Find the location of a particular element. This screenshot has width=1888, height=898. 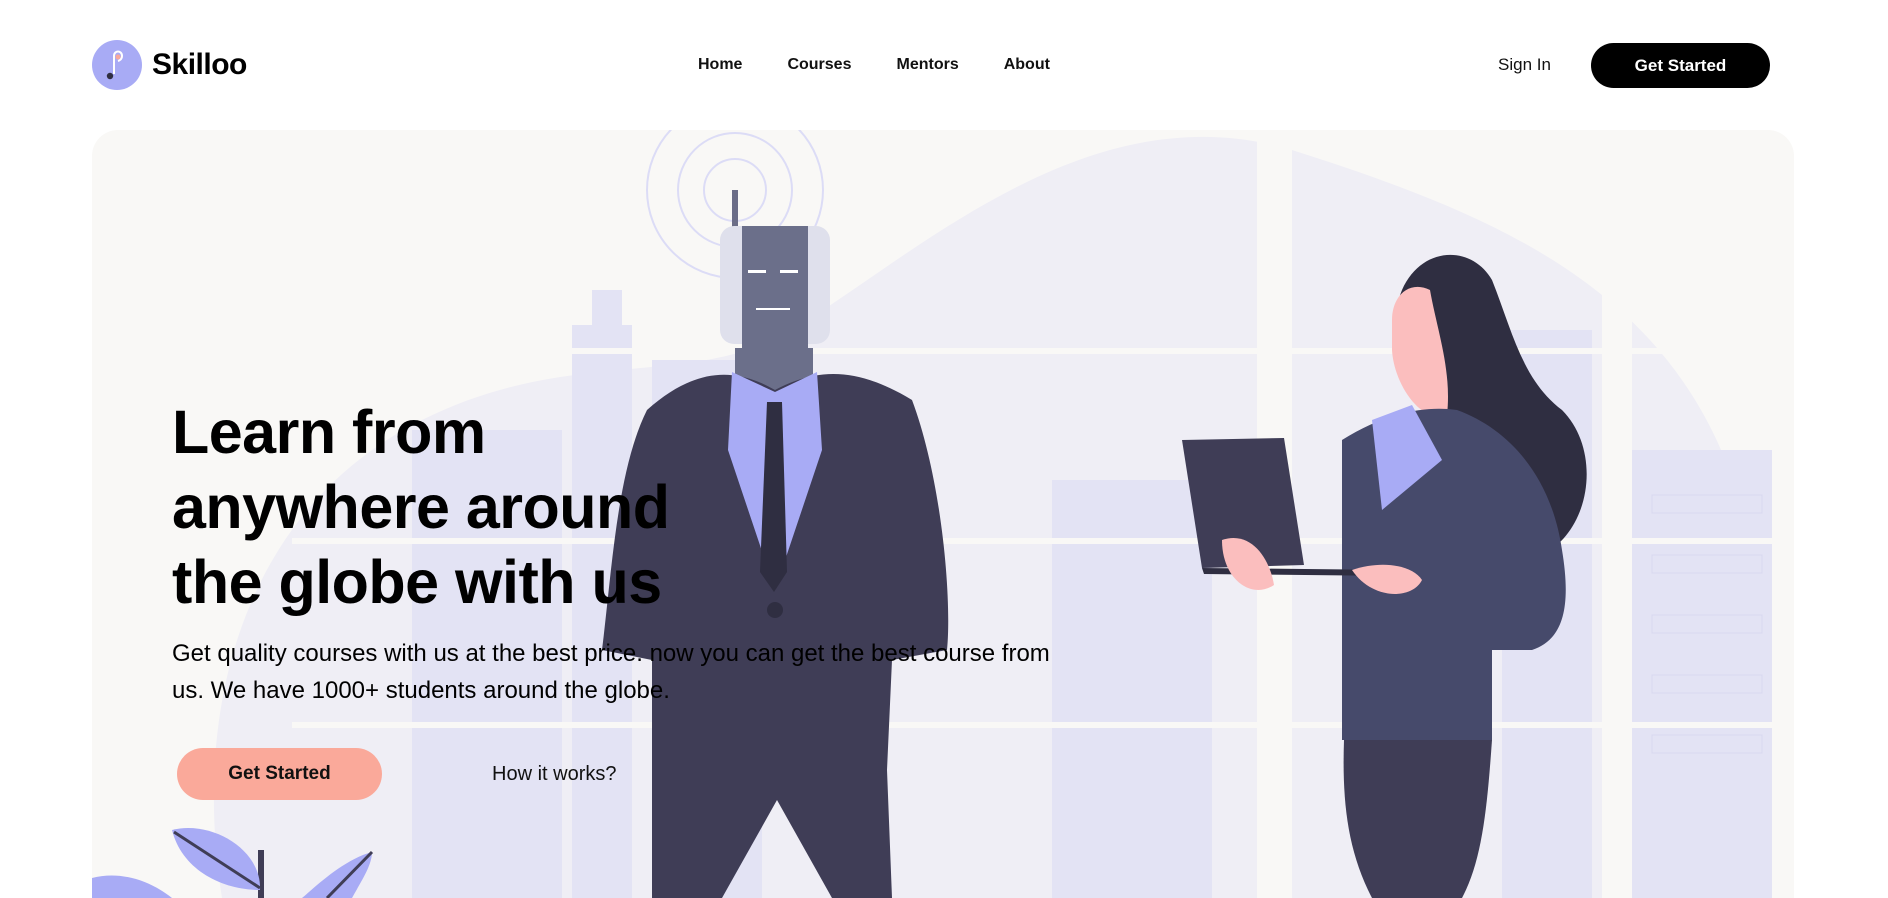

get-started-button-nav: Get Started is located at coordinates (1680, 65).